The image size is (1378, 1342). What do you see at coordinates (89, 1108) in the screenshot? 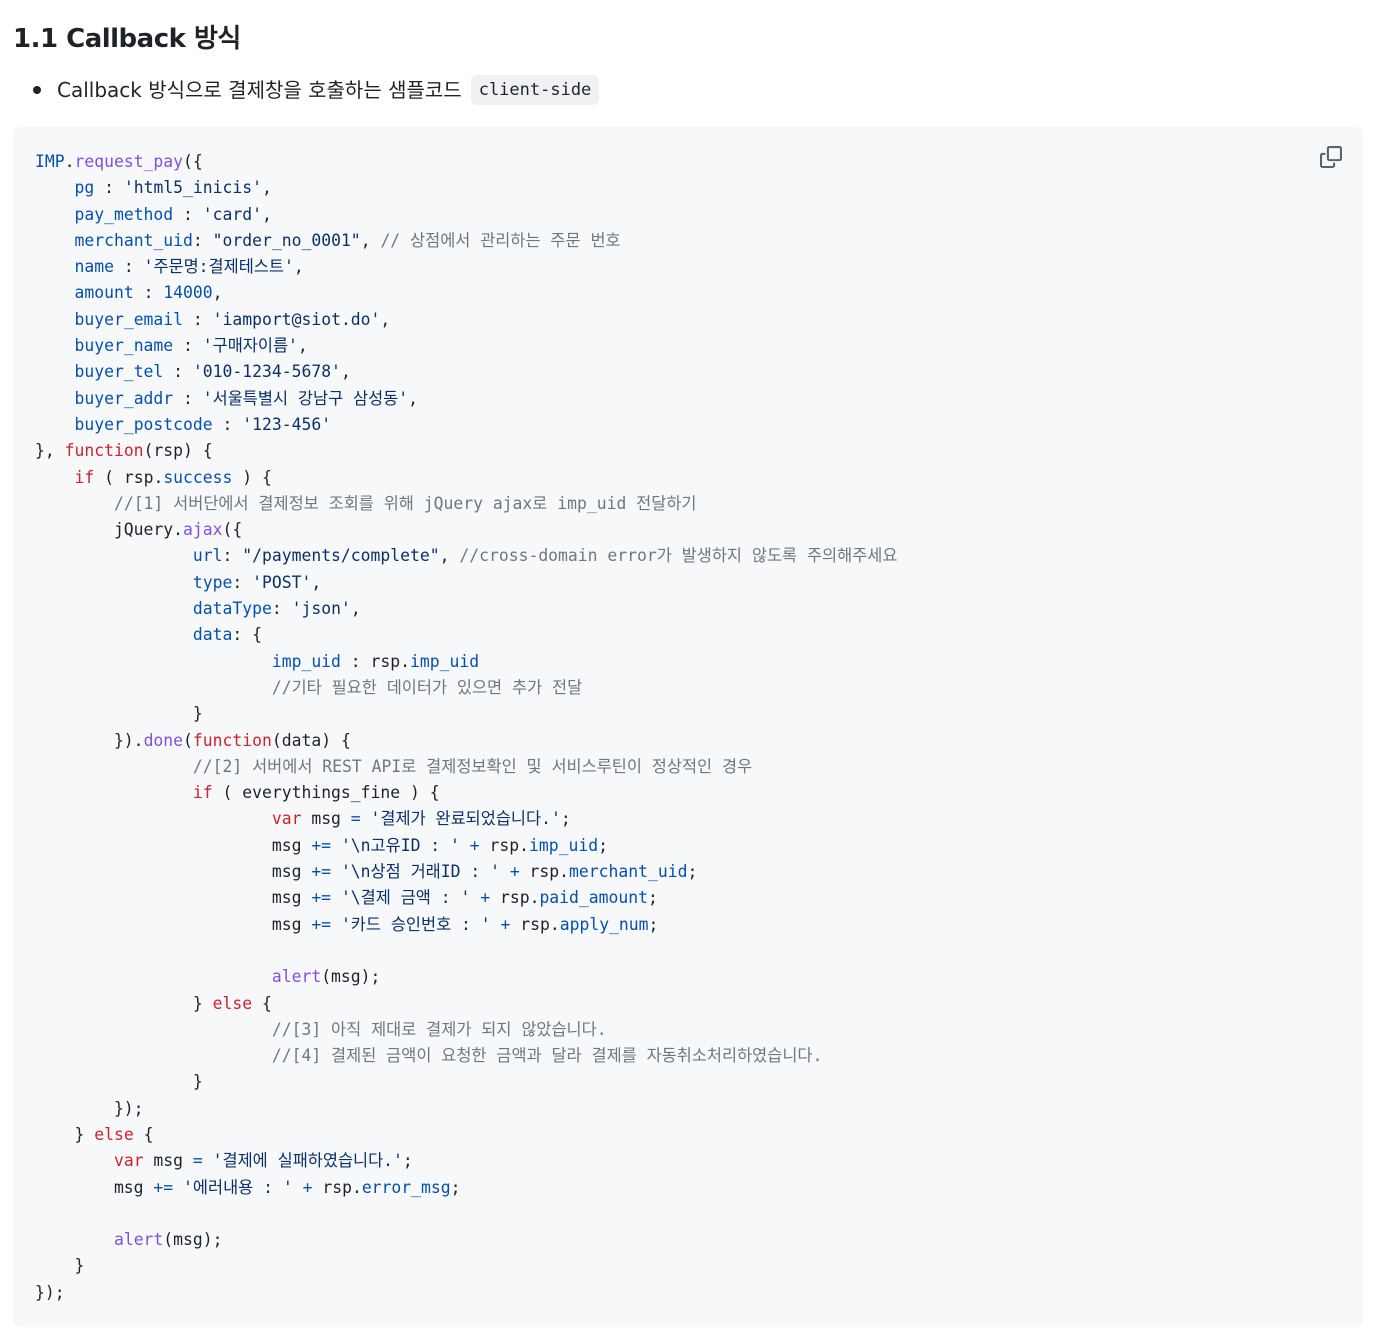
I see `code-token: });` at bounding box center [89, 1108].